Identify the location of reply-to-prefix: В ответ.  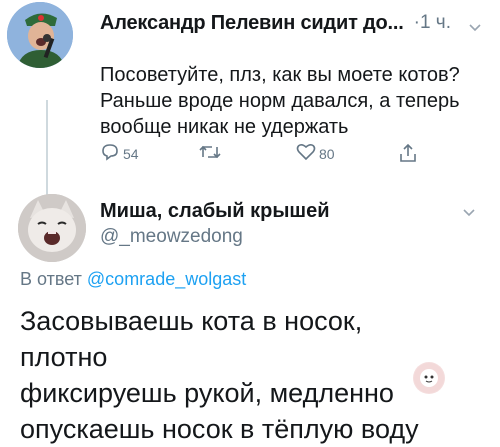
(51, 279).